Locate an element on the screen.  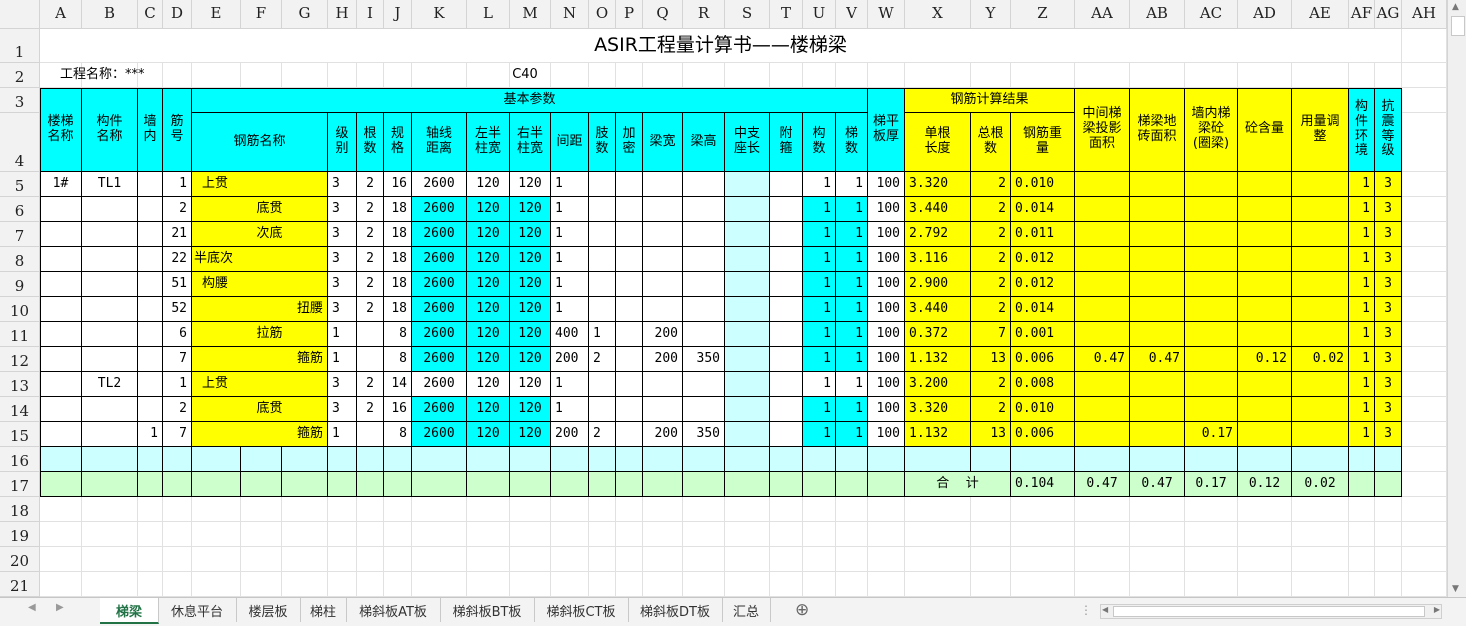
total-count-cell: 2 is located at coordinates (991, 259).